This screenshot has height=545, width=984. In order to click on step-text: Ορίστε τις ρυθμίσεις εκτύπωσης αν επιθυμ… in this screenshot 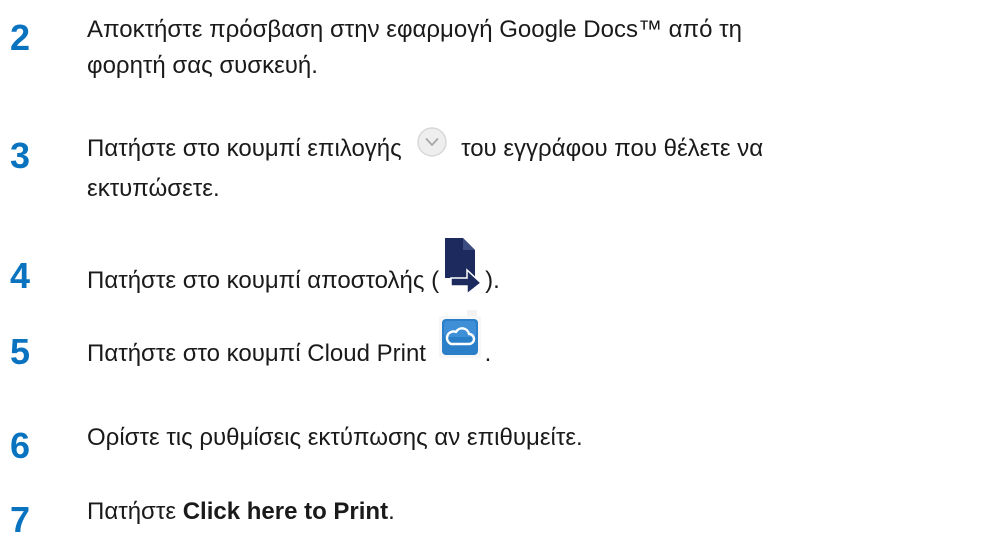, I will do `click(335, 437)`.